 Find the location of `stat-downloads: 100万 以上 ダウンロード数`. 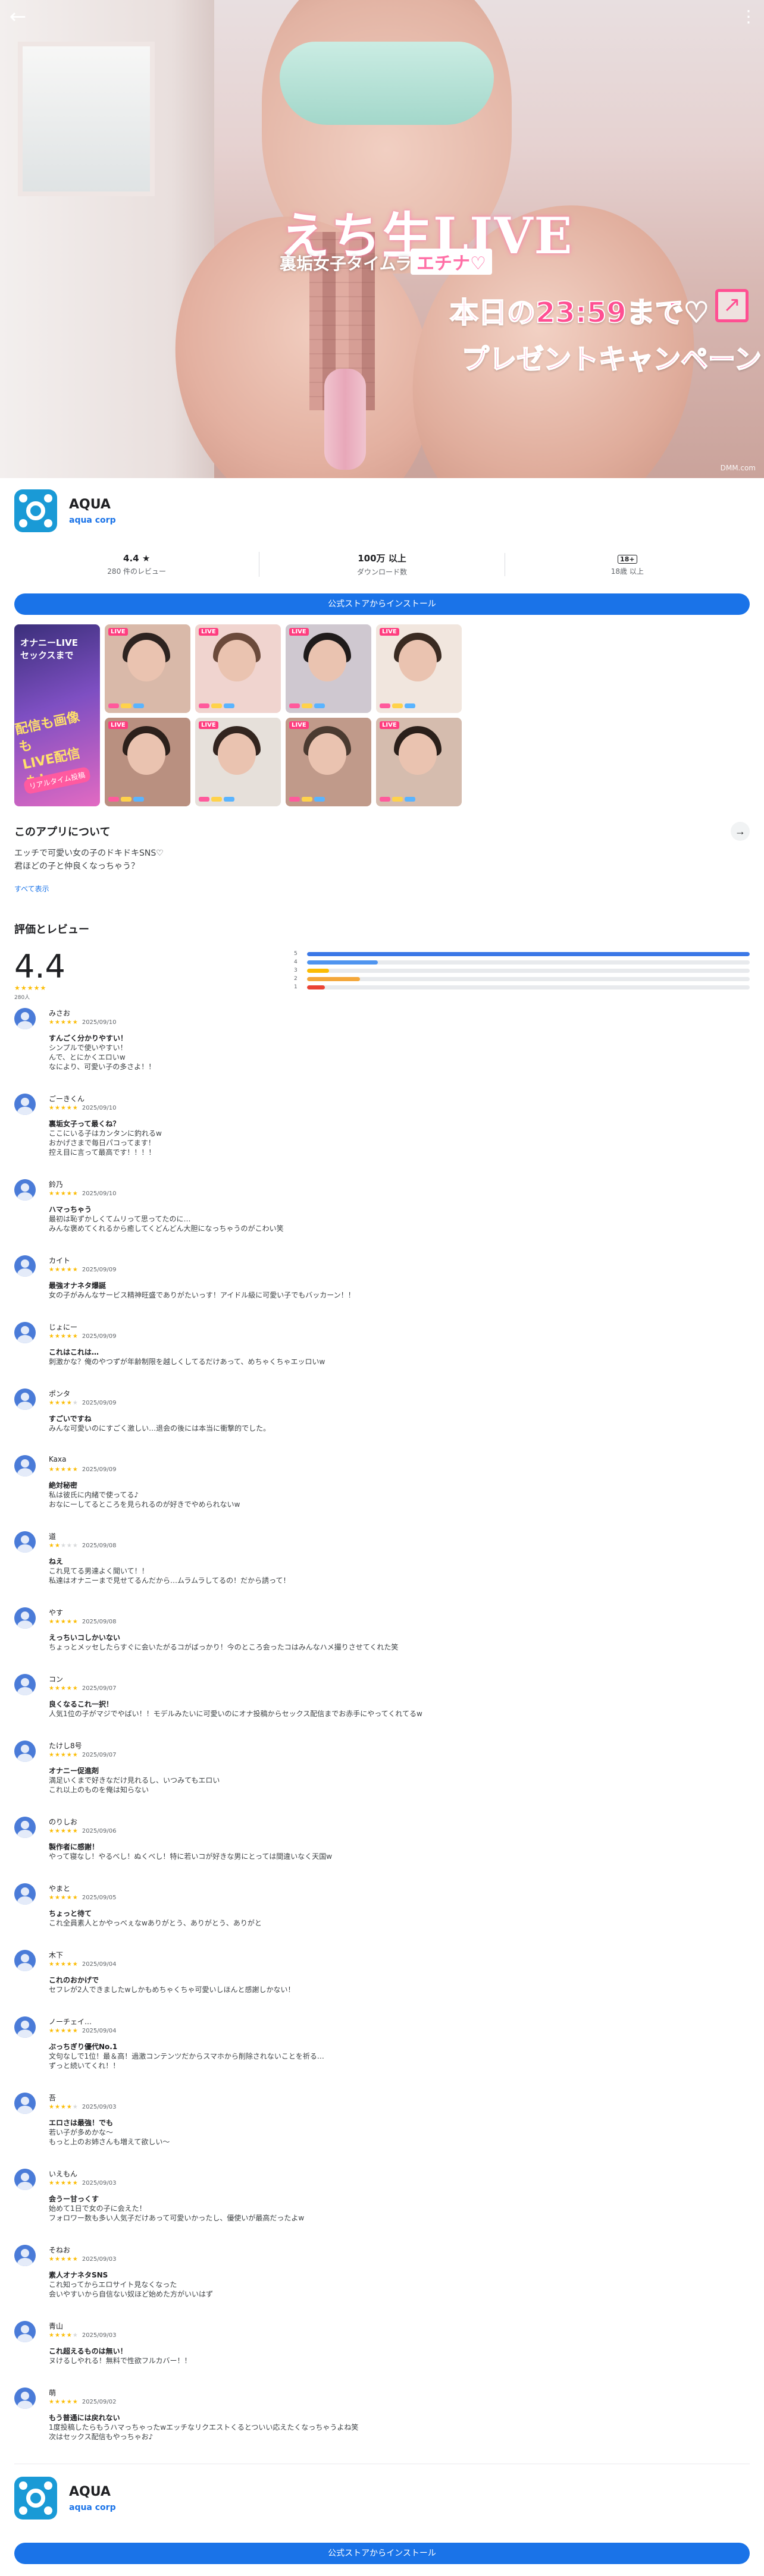

stat-downloads: 100万 以上 ダウンロード数 is located at coordinates (381, 564).